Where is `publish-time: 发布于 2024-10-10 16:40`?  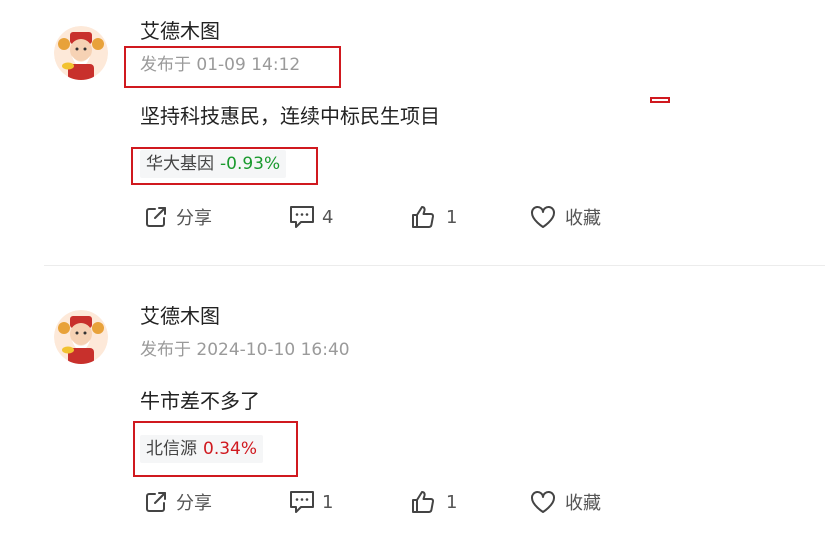
publish-time: 发布于 2024-10-10 16:40 is located at coordinates (245, 350).